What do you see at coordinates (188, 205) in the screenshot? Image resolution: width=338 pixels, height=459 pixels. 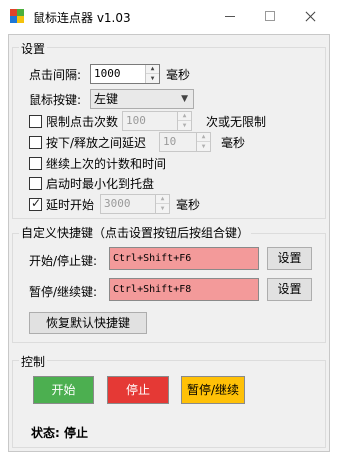 I see `delay-start-unit: 毫秒` at bounding box center [188, 205].